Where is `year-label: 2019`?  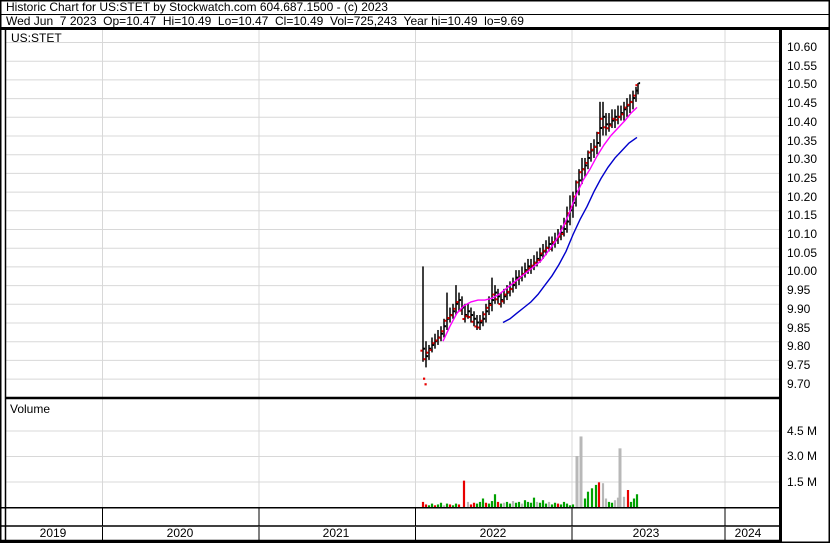
year-label: 2019 is located at coordinates (53, 533).